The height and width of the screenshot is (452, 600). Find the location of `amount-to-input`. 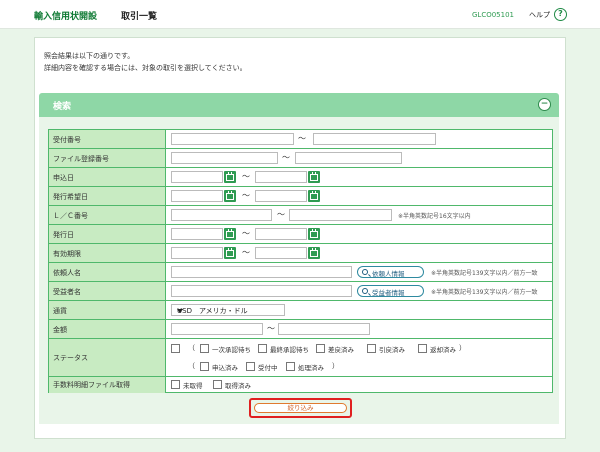

amount-to-input is located at coordinates (324, 329).